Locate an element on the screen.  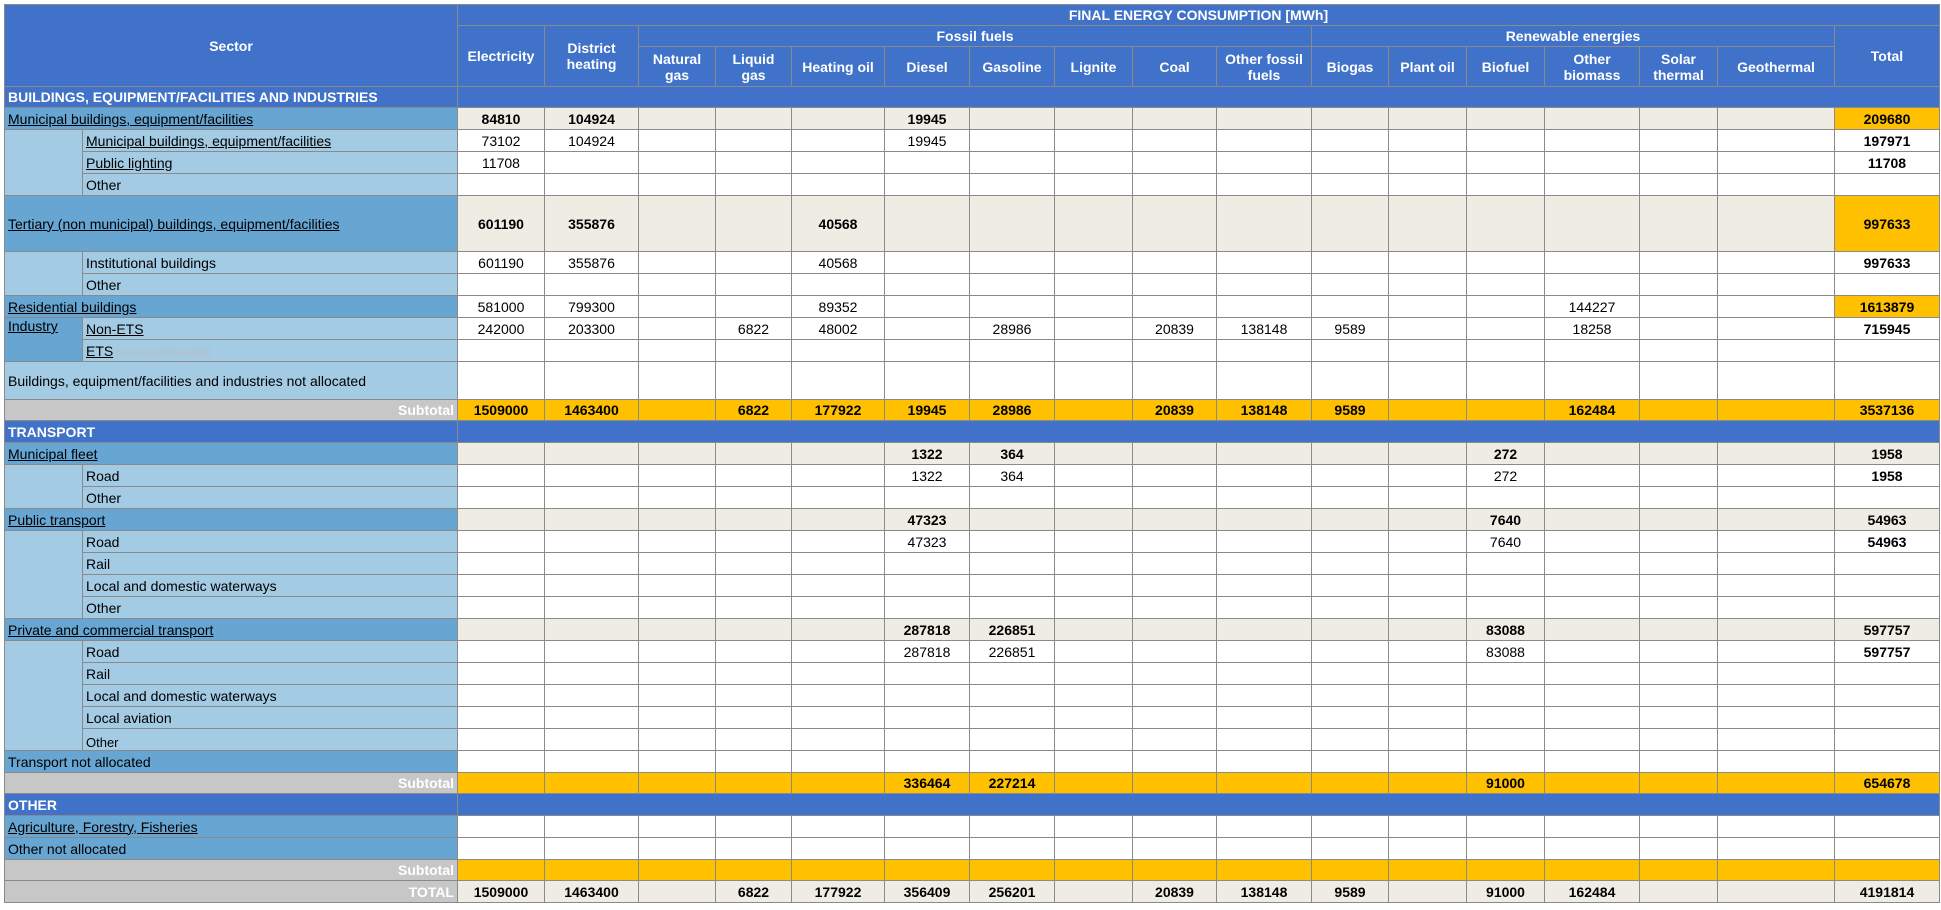
table-row: ETS (not recommended) is located at coordinates (972, 350).